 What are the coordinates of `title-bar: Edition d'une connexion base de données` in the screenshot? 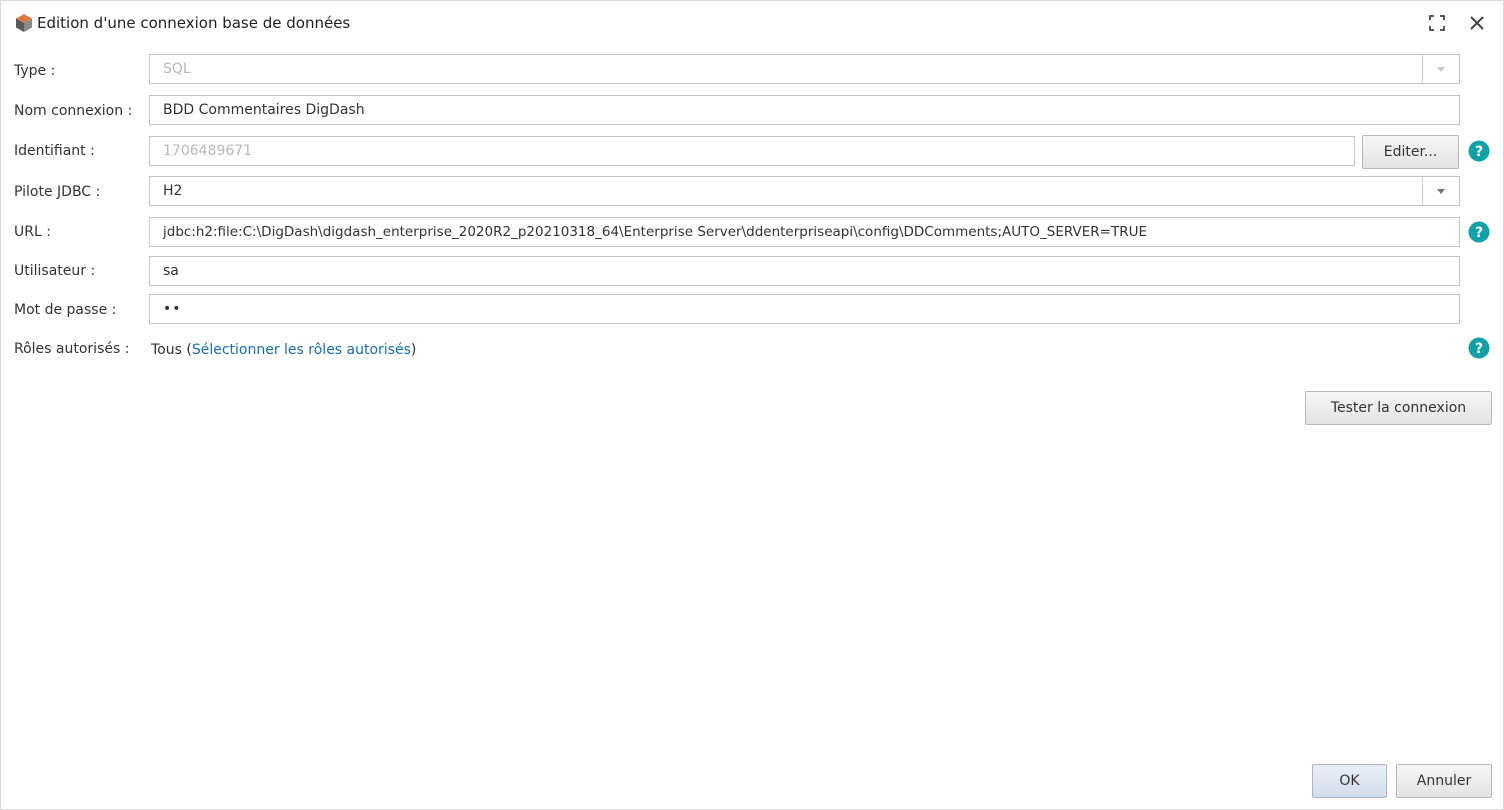 It's located at (752, 23).